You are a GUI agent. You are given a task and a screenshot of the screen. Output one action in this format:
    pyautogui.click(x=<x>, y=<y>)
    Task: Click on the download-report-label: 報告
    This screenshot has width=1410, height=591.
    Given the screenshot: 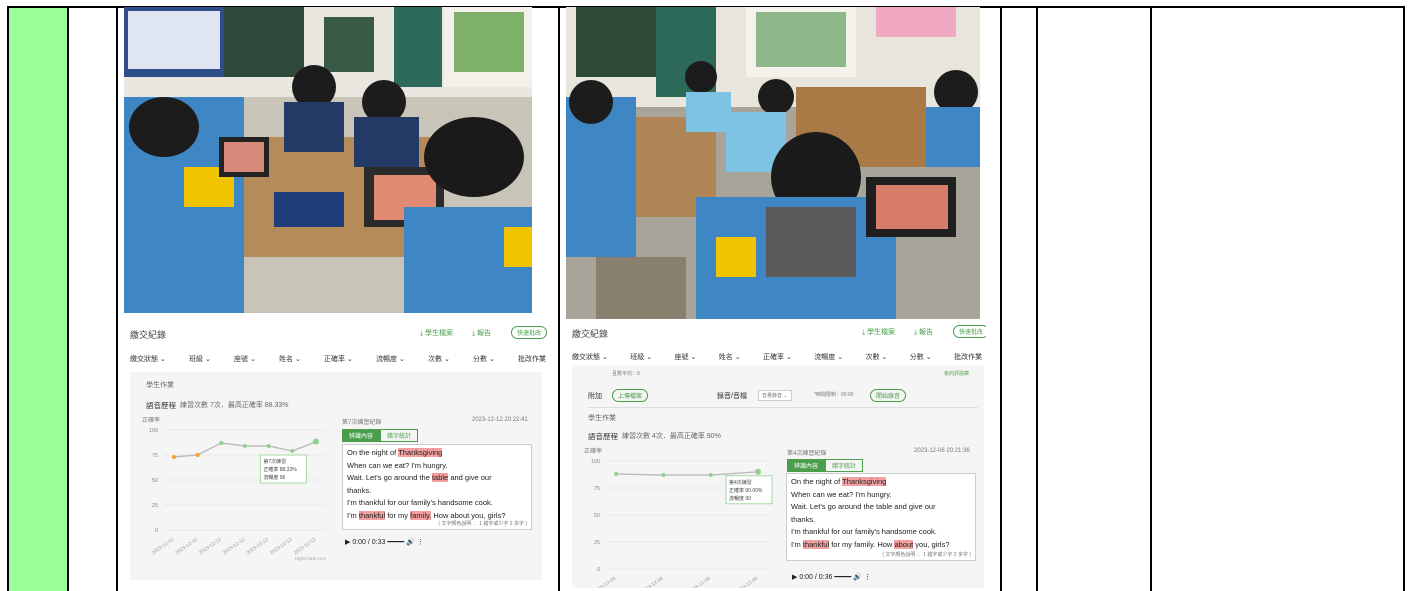 What is the action you would take?
    pyautogui.click(x=484, y=333)
    